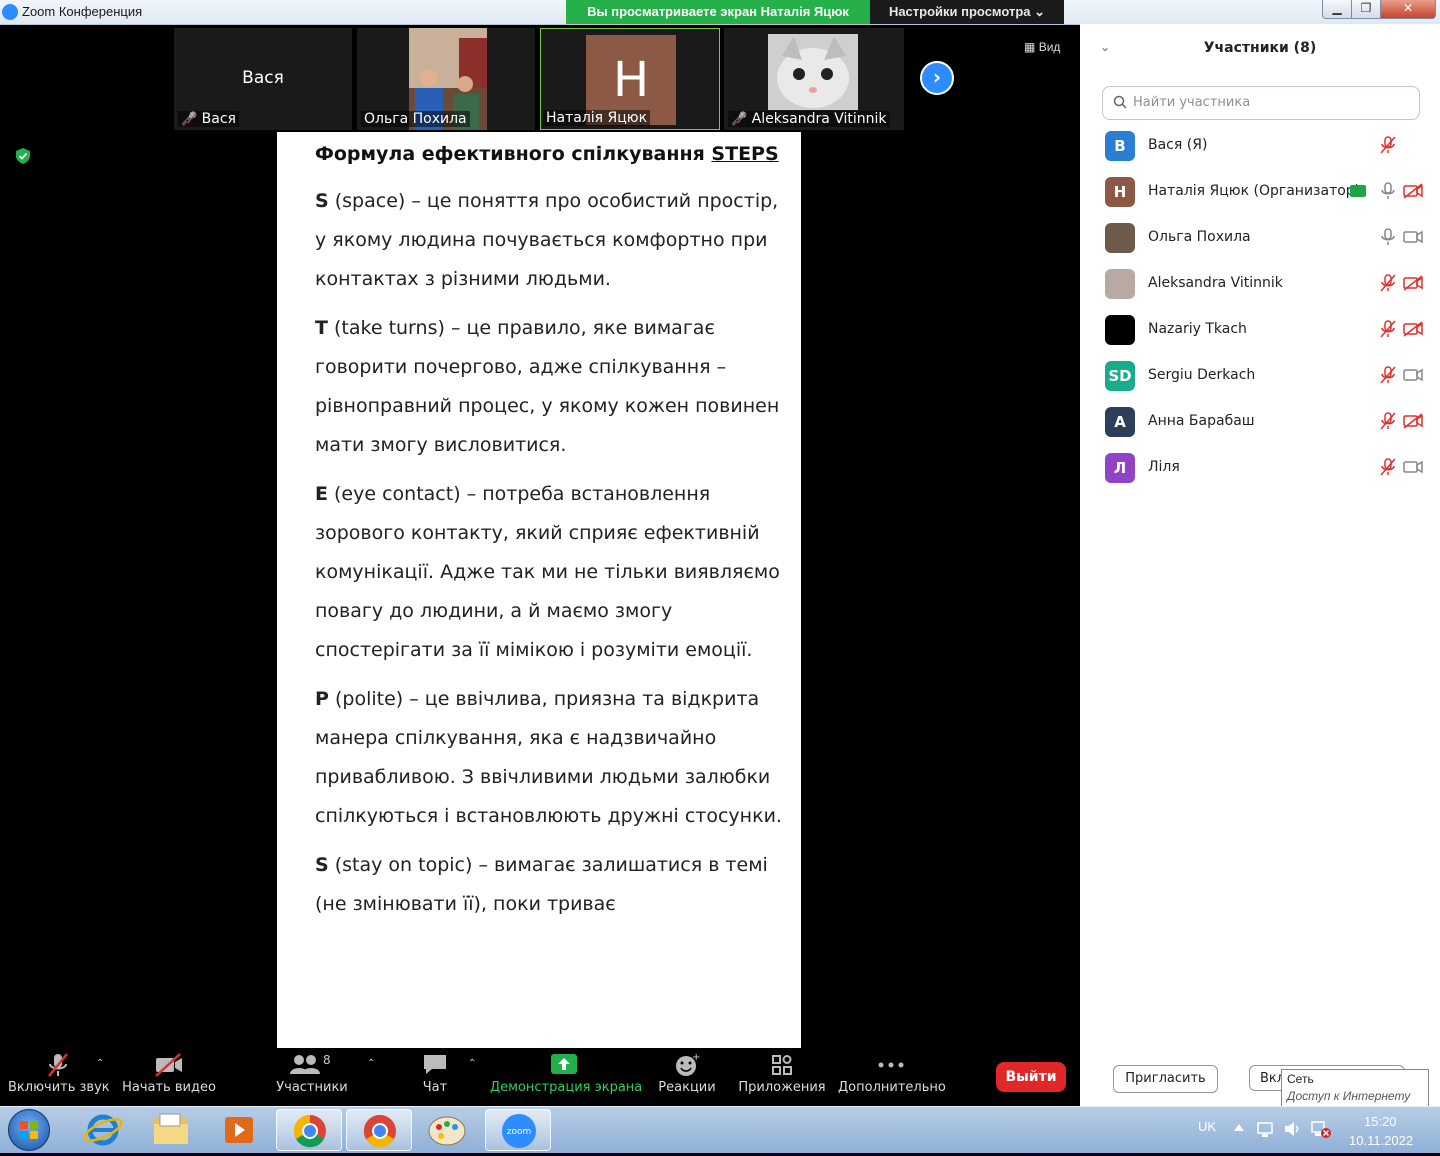 This screenshot has height=1156, width=1440. Describe the element at coordinates (1355, 1088) in the screenshot. I see `network-tooltip: Сеть Доступ к Интернету` at that location.